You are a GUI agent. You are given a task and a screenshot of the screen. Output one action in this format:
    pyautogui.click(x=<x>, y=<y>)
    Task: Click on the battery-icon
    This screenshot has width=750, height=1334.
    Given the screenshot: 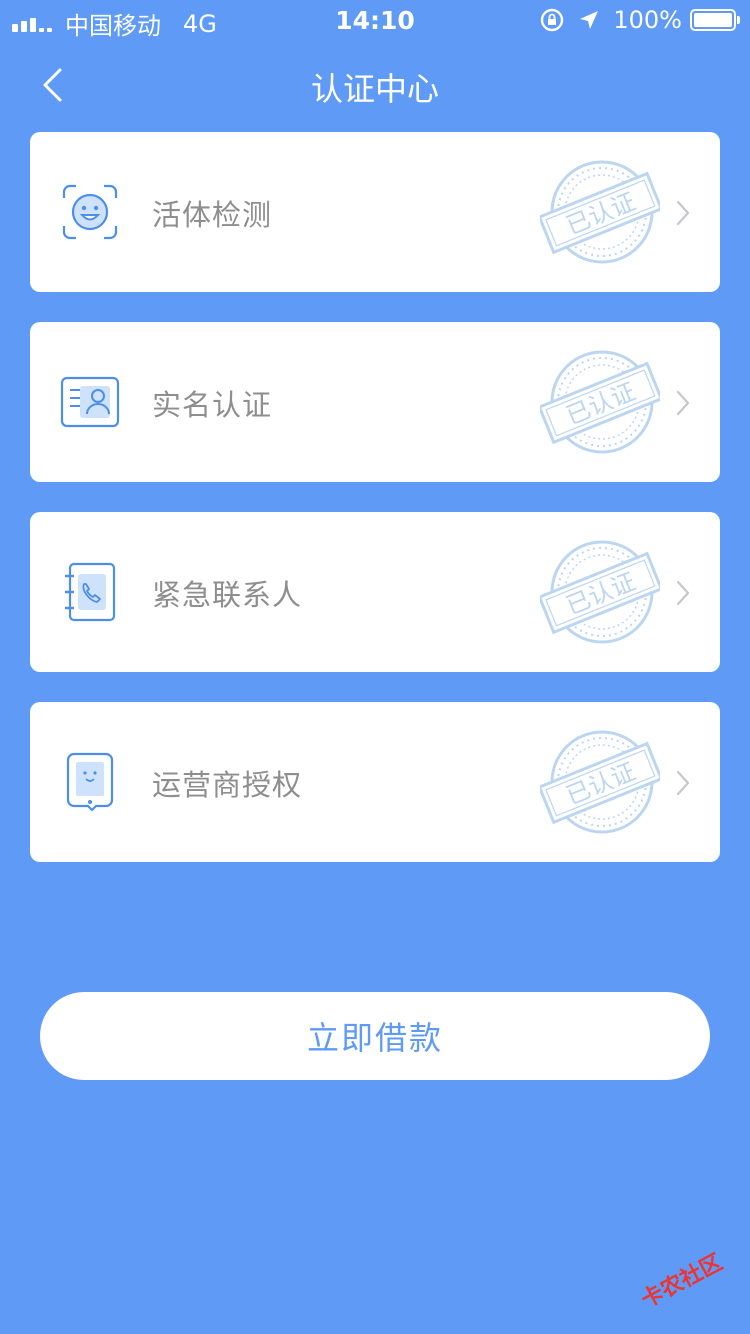 What is the action you would take?
    pyautogui.click(x=715, y=20)
    